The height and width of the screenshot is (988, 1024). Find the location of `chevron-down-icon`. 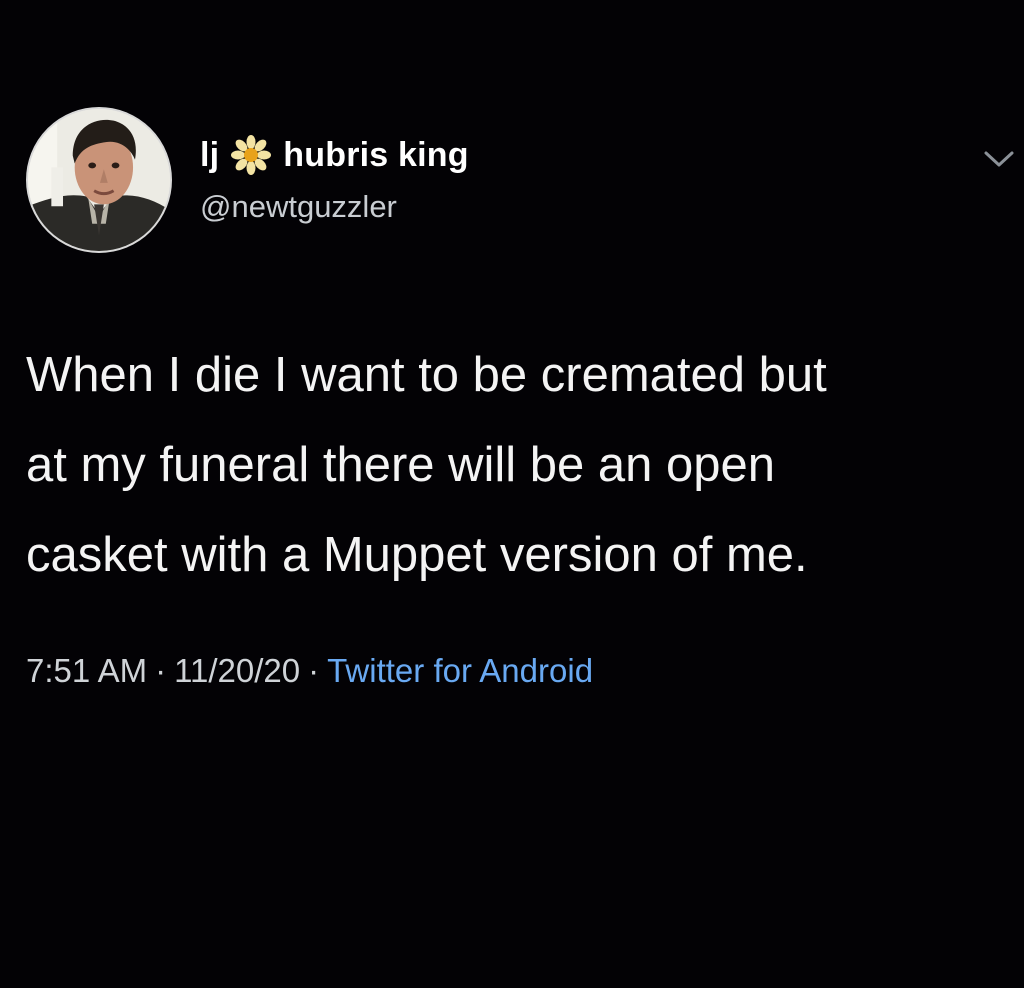

chevron-down-icon is located at coordinates (999, 159).